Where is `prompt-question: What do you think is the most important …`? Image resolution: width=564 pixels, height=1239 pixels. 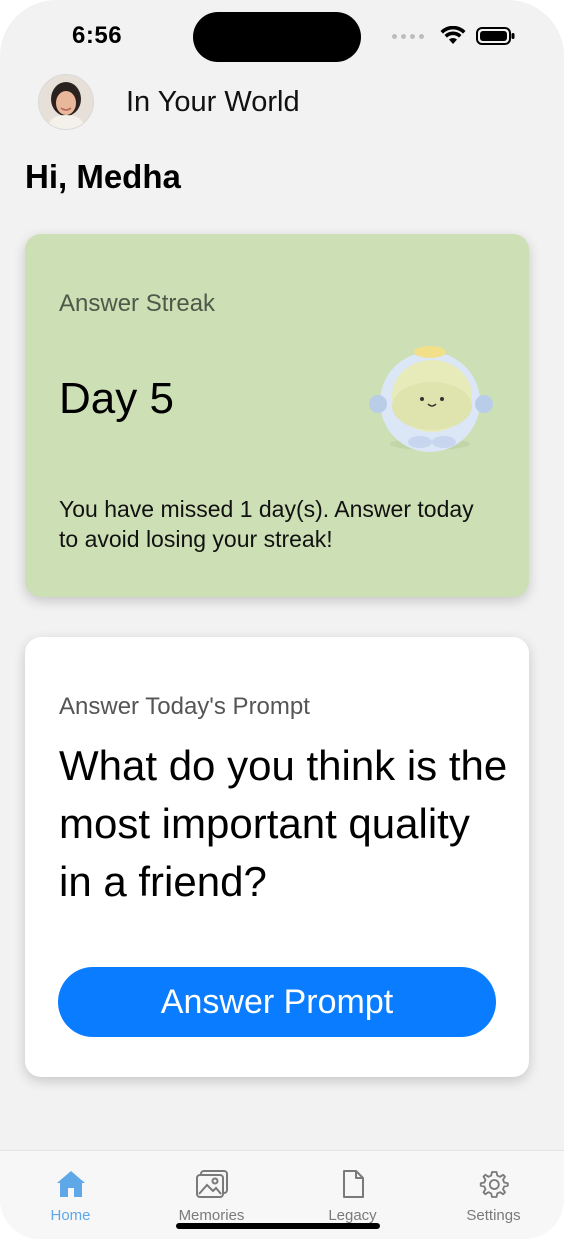
prompt-question: What do you think is the most important … is located at coordinates (283, 823).